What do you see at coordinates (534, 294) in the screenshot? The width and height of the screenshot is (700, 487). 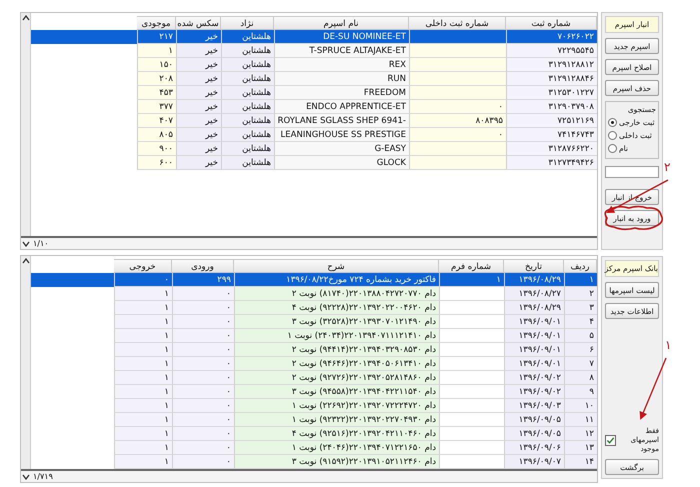 I see `table-cell: ۱۳۹۶/۰۸/۲۷` at bounding box center [534, 294].